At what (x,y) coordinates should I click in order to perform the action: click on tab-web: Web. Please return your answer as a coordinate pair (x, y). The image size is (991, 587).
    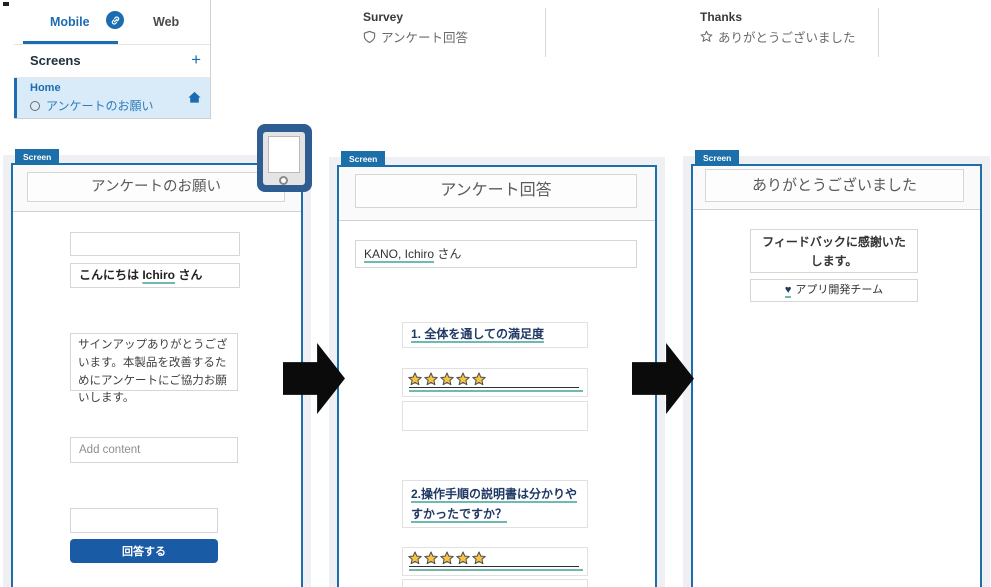
    Looking at the image, I should click on (166, 22).